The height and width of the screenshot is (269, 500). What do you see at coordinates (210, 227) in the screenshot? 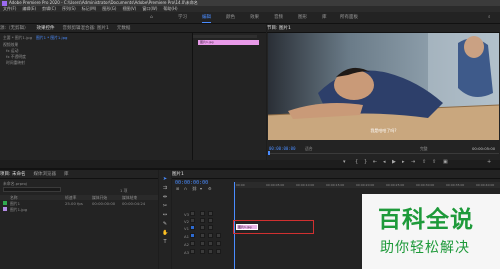
I see `track-v1-eye-icon` at bounding box center [210, 227].